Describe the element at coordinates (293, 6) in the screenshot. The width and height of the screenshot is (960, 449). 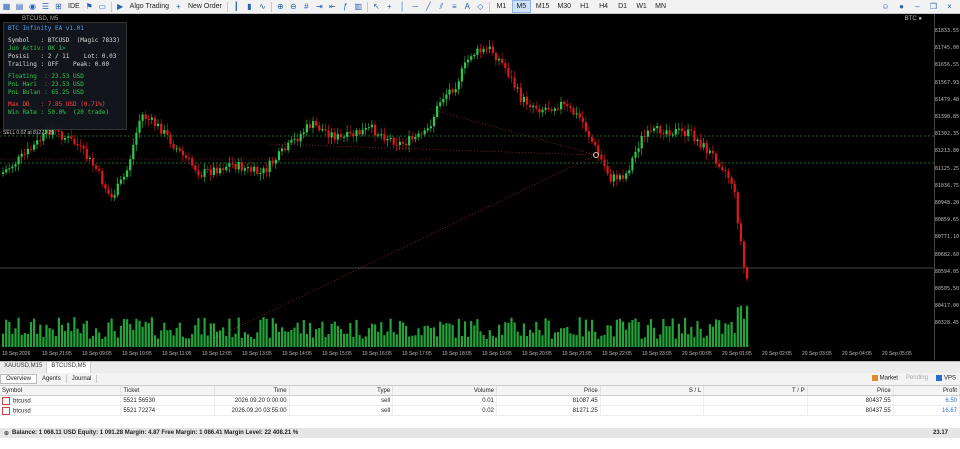
I see `zoom-out-icon: ⊖` at that location.